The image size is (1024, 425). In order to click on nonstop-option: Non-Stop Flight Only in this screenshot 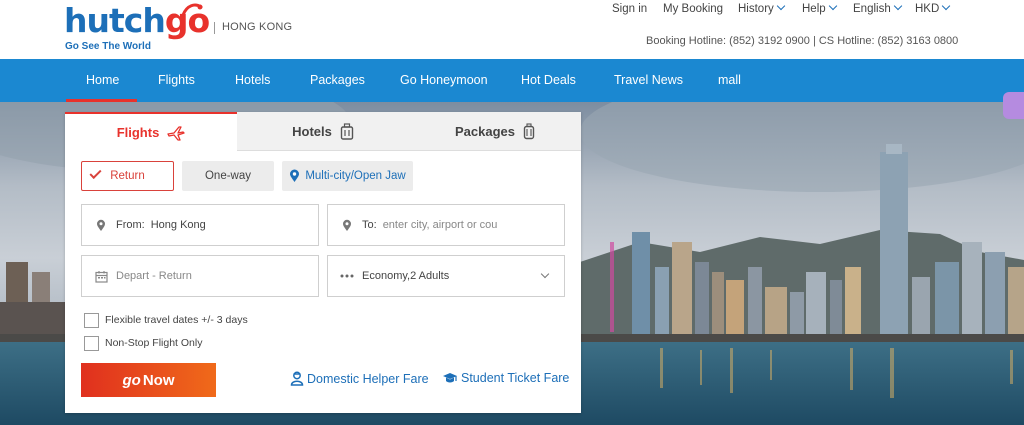, I will do `click(143, 343)`.